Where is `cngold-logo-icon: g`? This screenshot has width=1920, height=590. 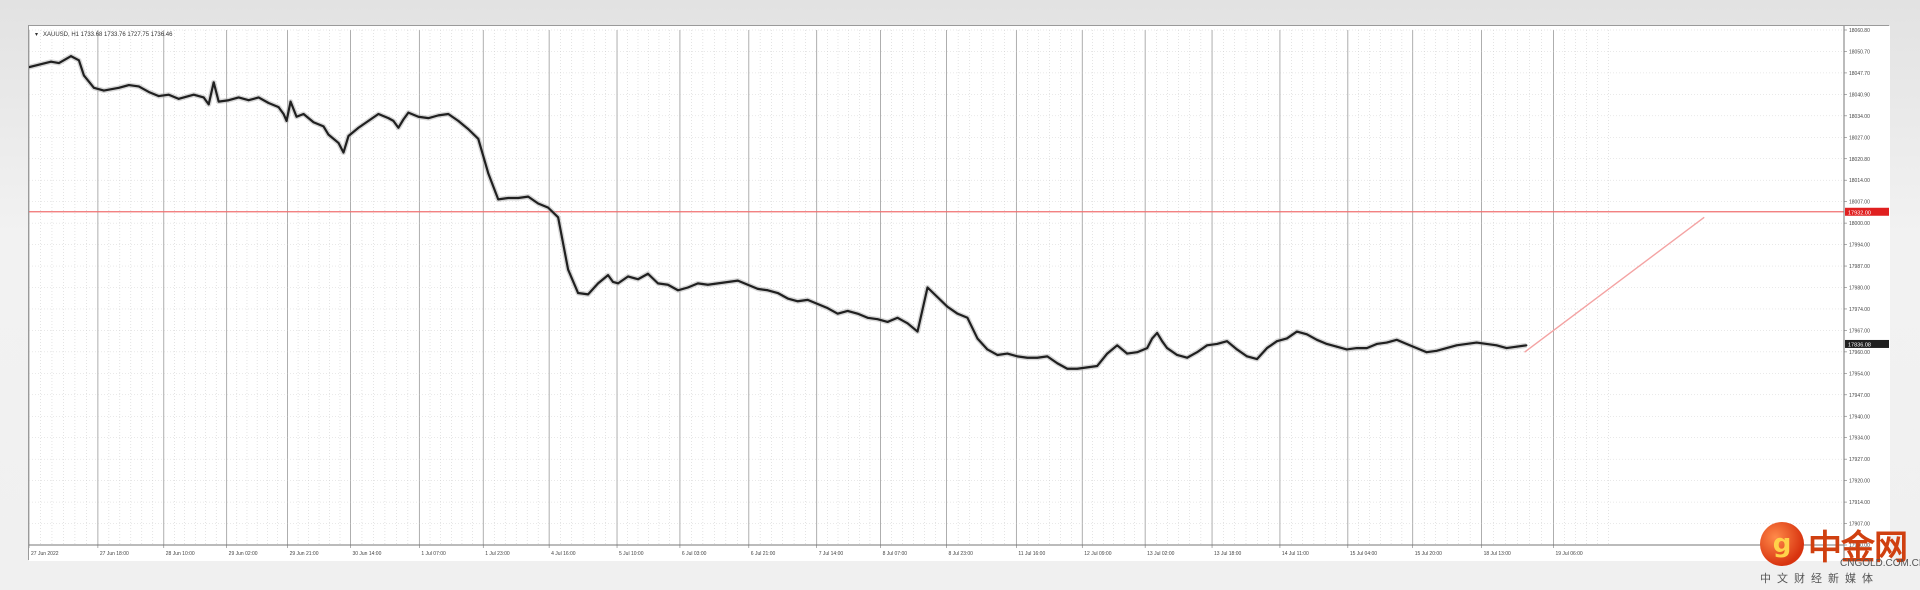
cngold-logo-icon: g is located at coordinates (1782, 544).